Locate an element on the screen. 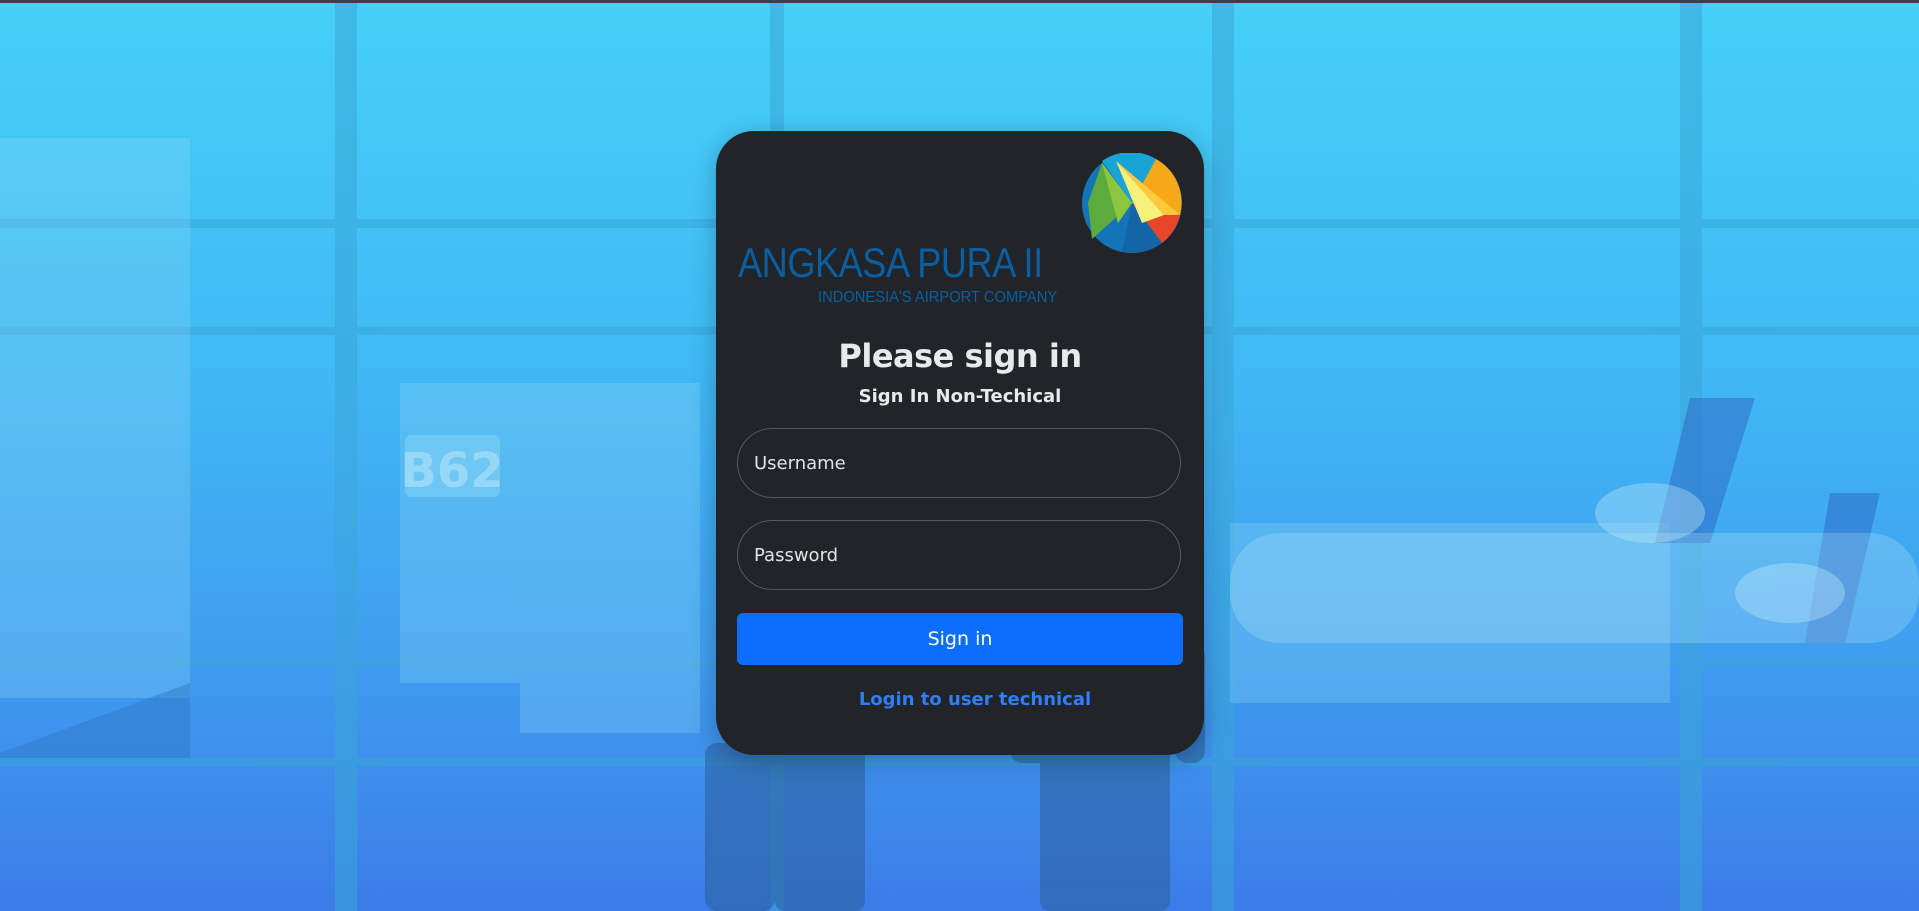 This screenshot has width=1919, height=911. login-technical-link: Login to user technical is located at coordinates (960, 699).